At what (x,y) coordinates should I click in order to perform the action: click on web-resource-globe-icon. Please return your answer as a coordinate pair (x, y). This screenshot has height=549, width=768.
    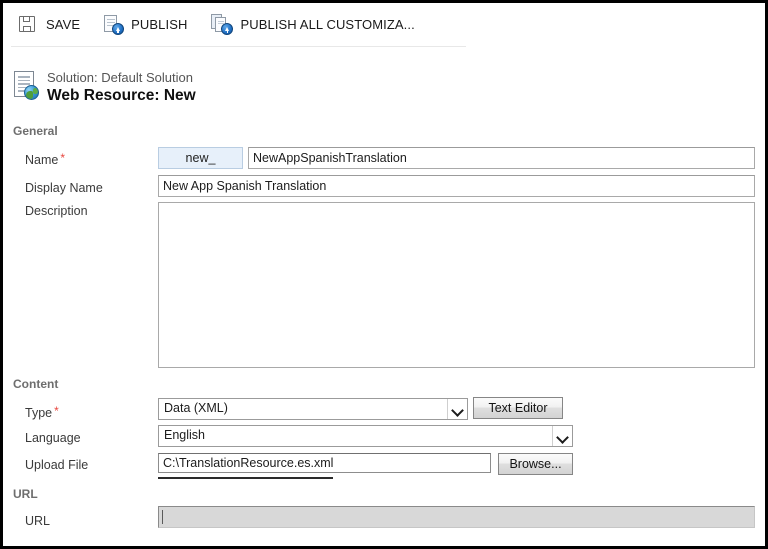
    Looking at the image, I should click on (27, 87).